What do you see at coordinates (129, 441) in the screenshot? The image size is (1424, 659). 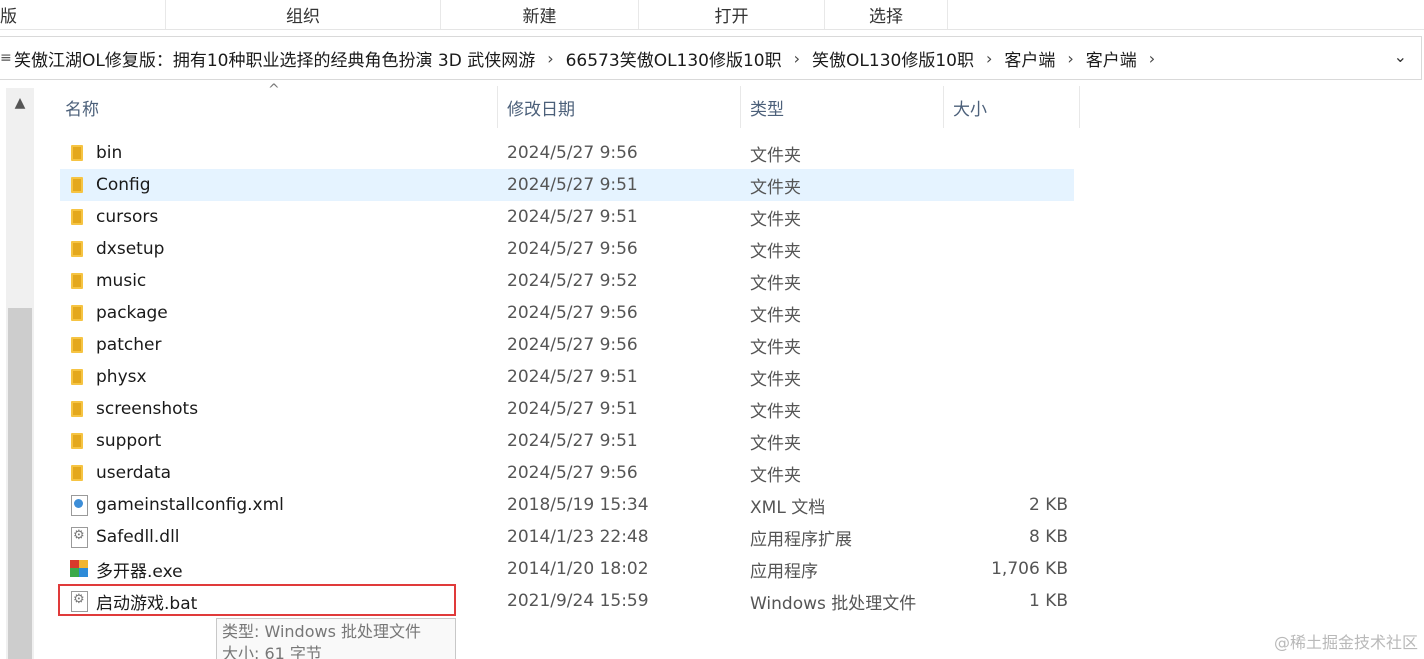 I see `file-name: support` at bounding box center [129, 441].